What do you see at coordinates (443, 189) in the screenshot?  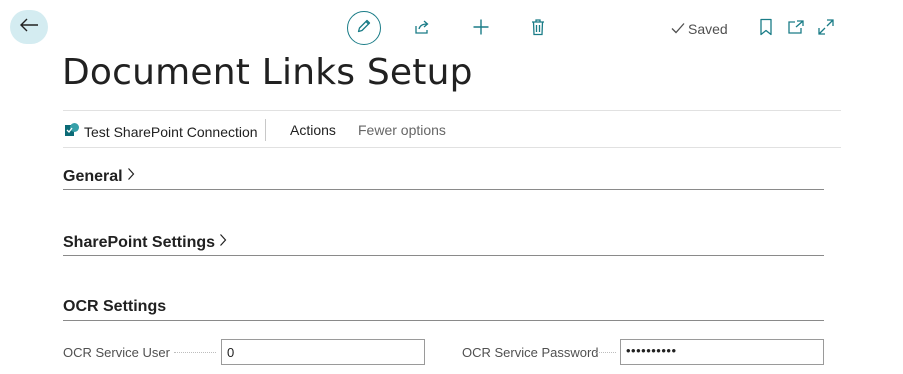 I see `section-general-underline` at bounding box center [443, 189].